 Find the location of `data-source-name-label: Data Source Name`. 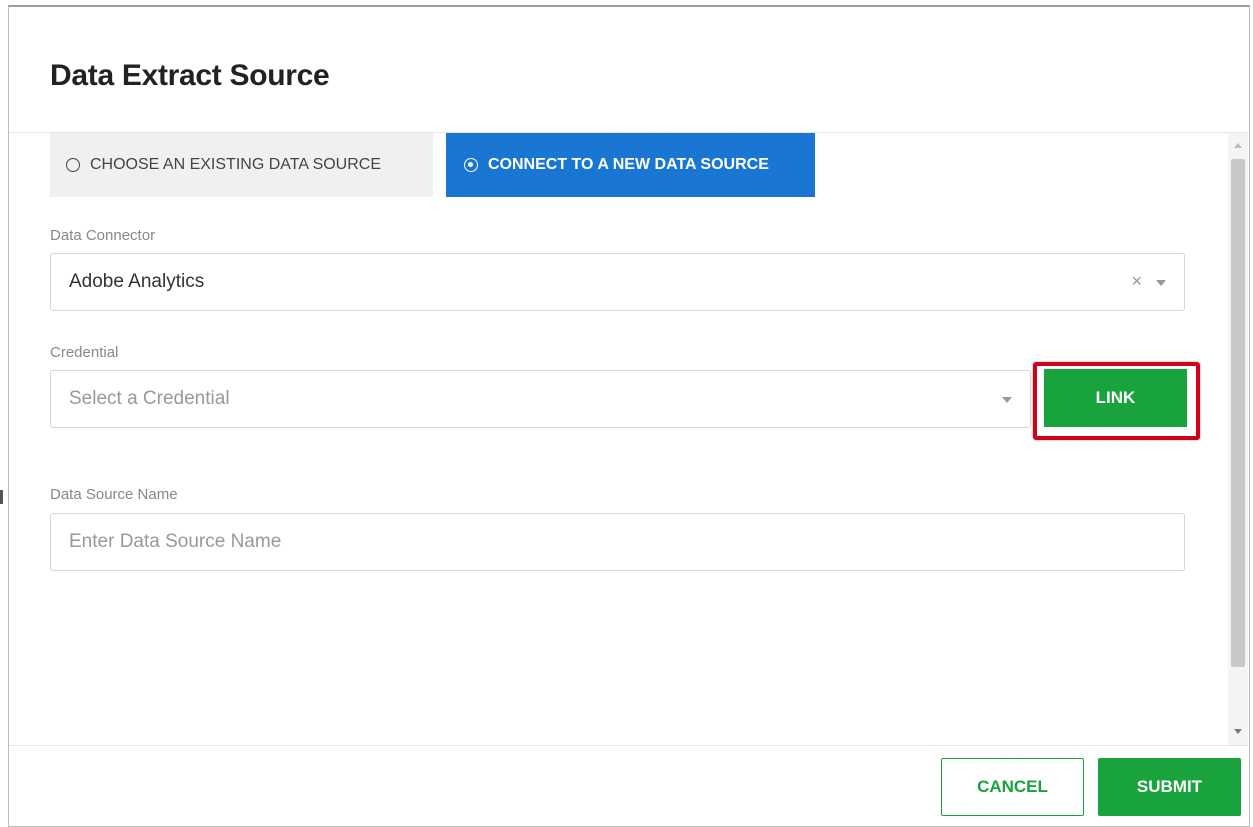

data-source-name-label: Data Source Name is located at coordinates (114, 494).